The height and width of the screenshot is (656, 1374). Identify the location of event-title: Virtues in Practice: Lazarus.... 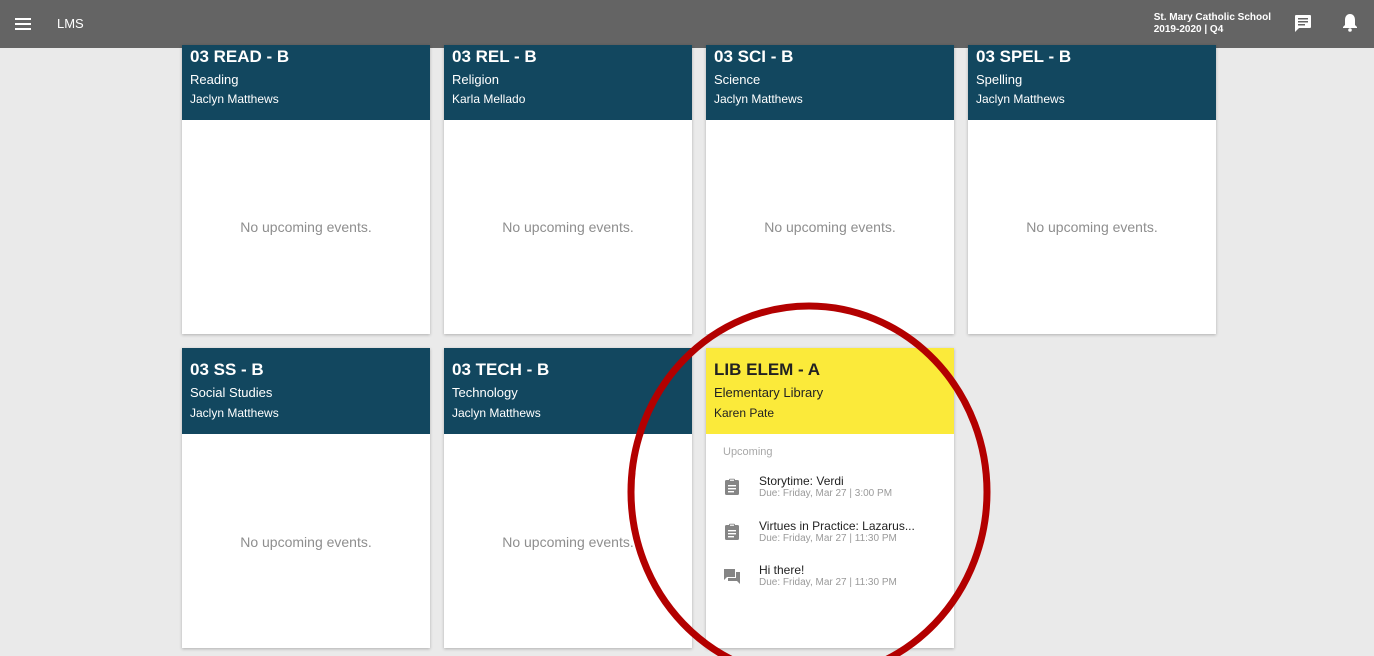
(837, 526).